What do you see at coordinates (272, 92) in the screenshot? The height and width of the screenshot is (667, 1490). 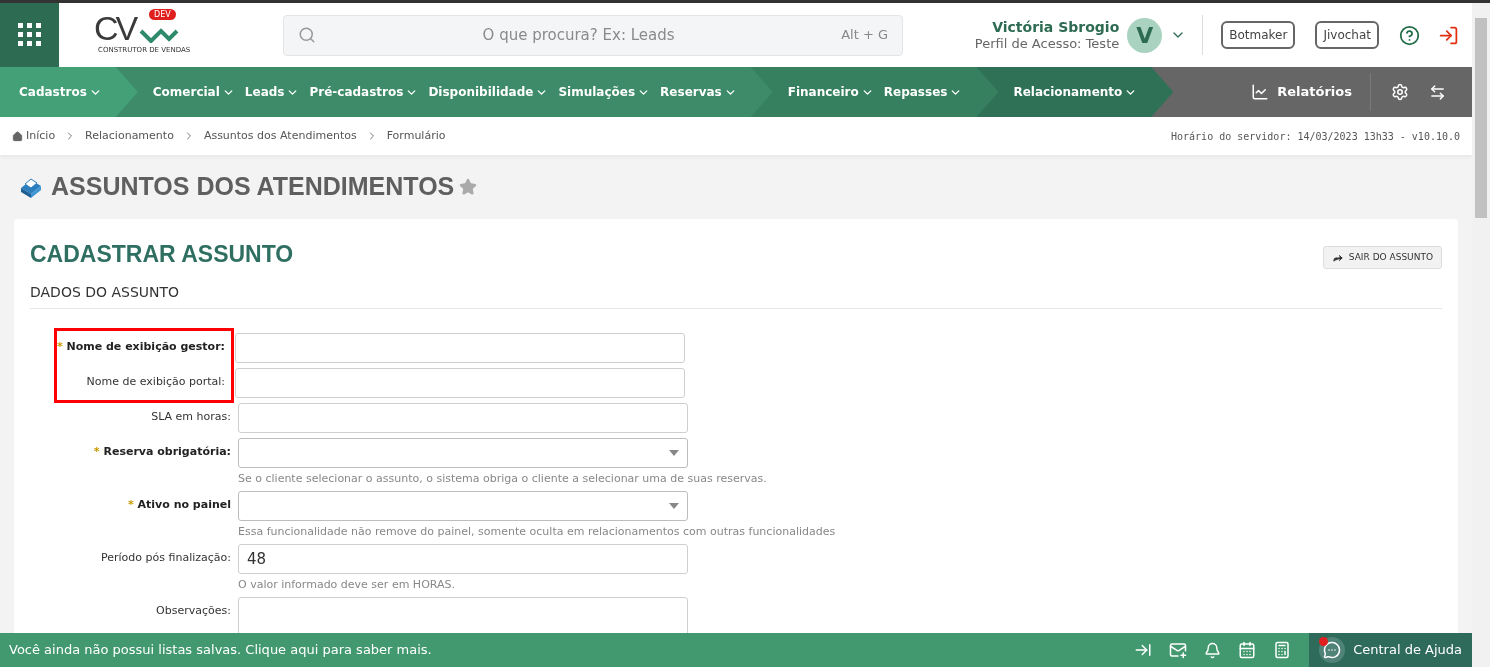 I see `nav-menu-item: Leads` at bounding box center [272, 92].